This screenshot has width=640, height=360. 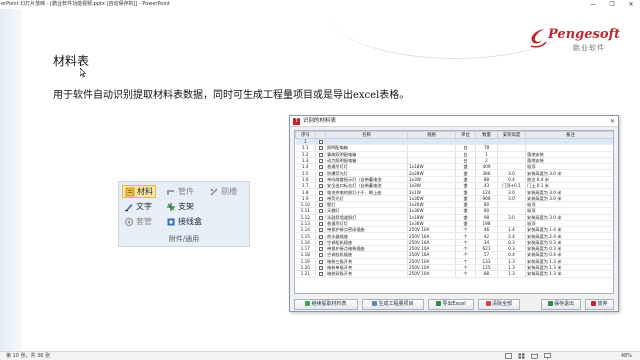 I want to click on ribbon-material-button: 材料, so click(x=139, y=191).